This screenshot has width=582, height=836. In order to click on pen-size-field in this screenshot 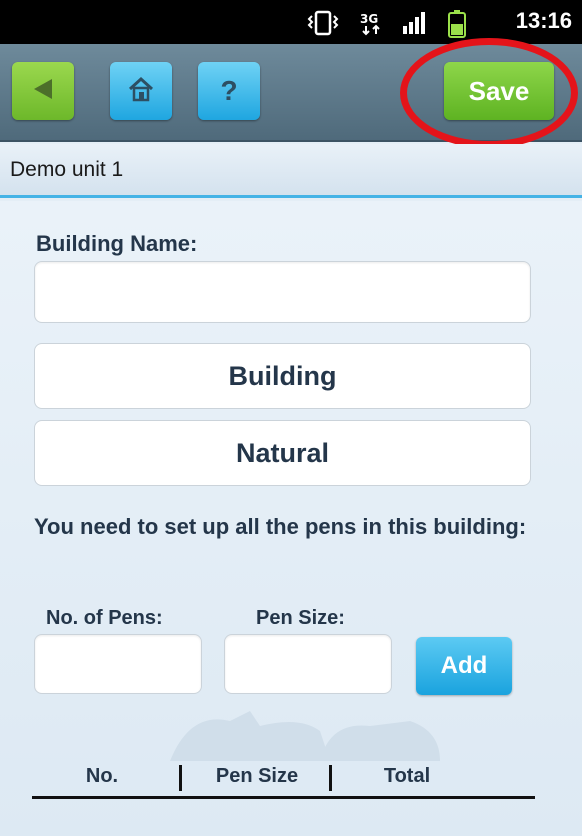, I will do `click(308, 664)`.